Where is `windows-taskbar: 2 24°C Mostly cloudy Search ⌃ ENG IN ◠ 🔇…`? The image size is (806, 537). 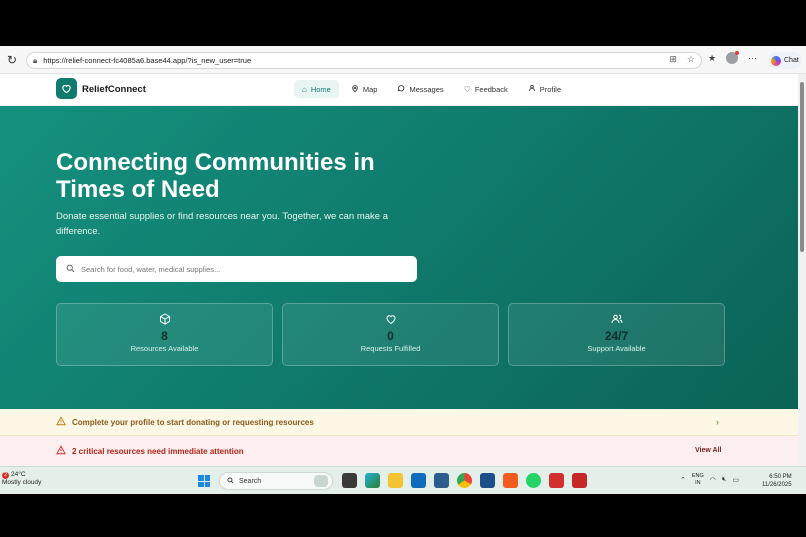 windows-taskbar: 2 24°C Mostly cloudy Search ⌃ ENG IN ◠ 🔇… is located at coordinates (403, 480).